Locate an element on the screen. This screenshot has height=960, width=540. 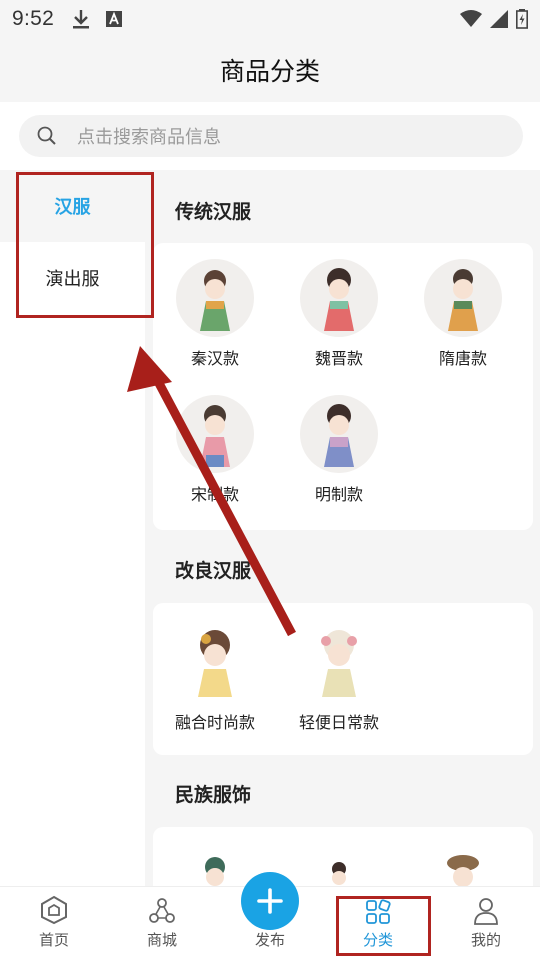
wifi-icon is located at coordinates (471, 18).